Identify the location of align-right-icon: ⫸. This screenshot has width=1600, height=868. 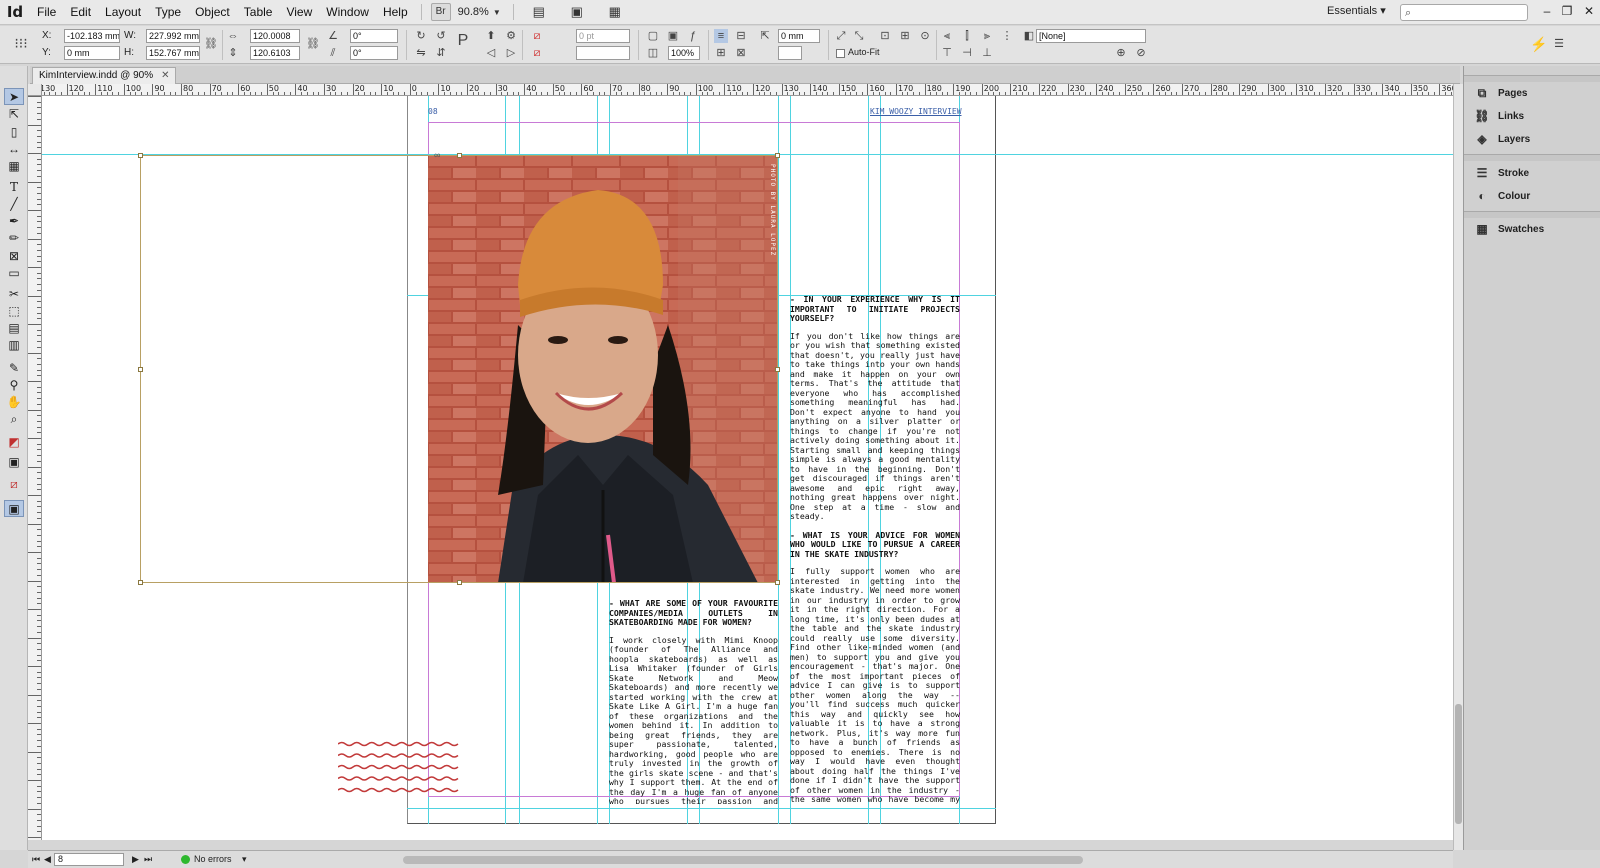
(987, 36).